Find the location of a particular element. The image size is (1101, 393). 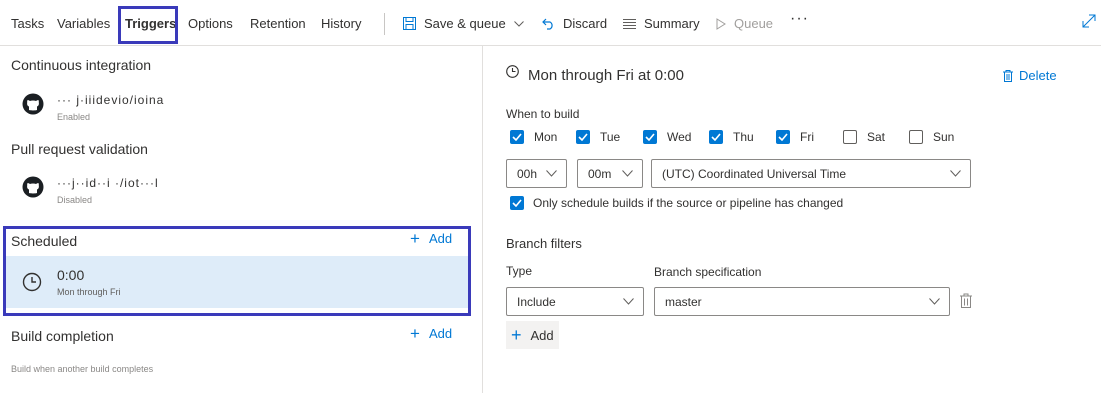

scheduled-highlight-box is located at coordinates (237, 271).